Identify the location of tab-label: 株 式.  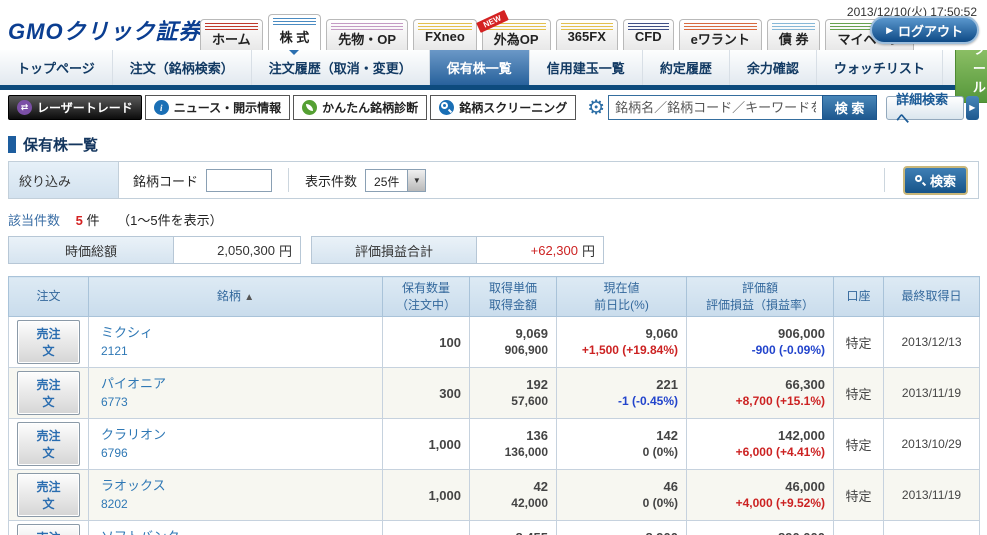
(294, 37).